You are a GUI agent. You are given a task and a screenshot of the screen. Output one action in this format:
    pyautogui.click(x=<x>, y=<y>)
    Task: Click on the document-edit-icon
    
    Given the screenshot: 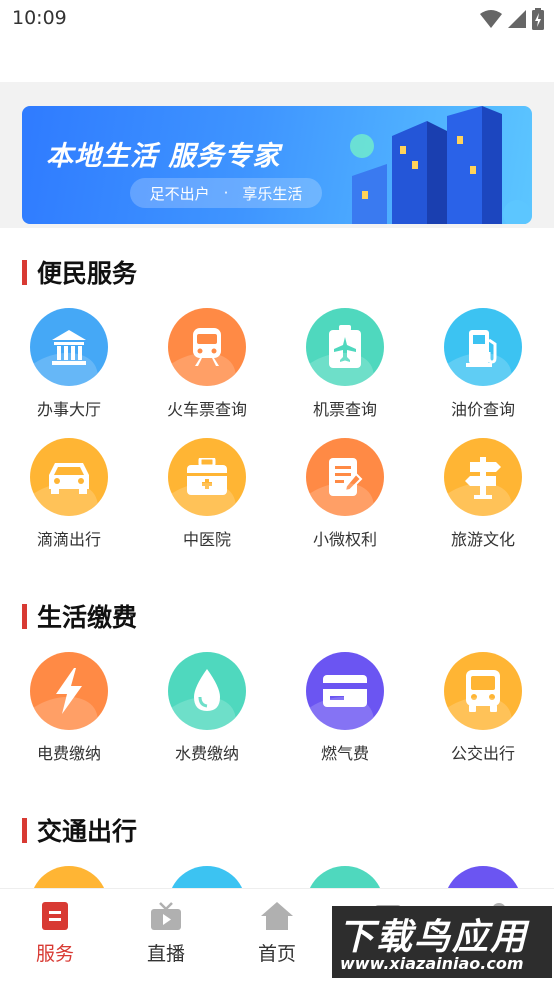 What is the action you would take?
    pyautogui.click(x=345, y=477)
    